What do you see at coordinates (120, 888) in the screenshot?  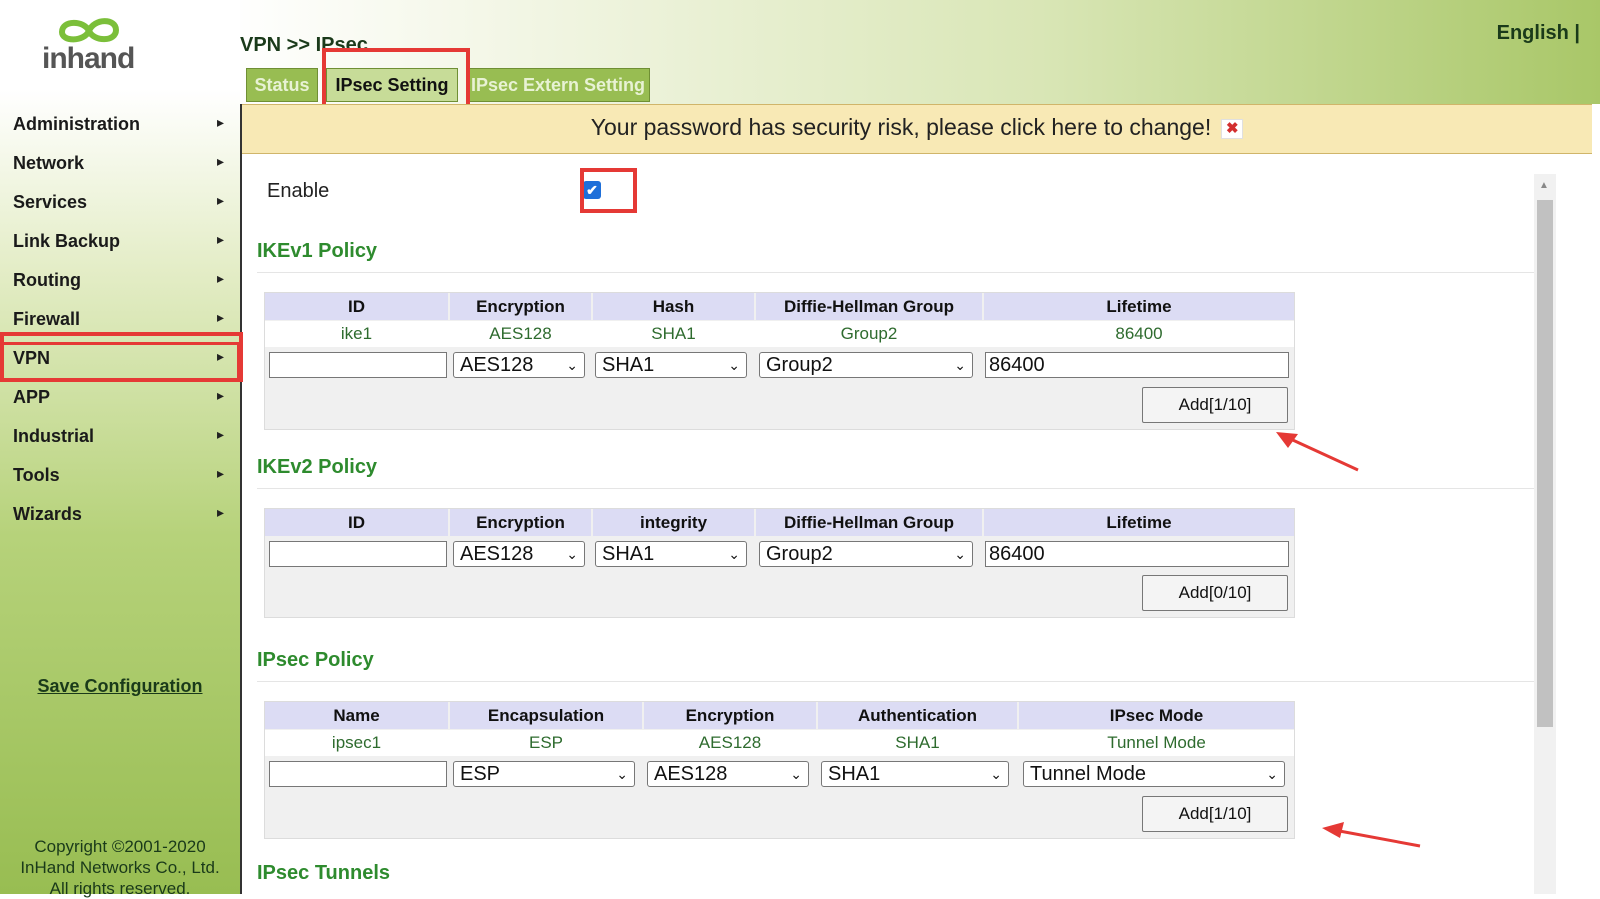 I see `copyright-line: All rights reserved.` at bounding box center [120, 888].